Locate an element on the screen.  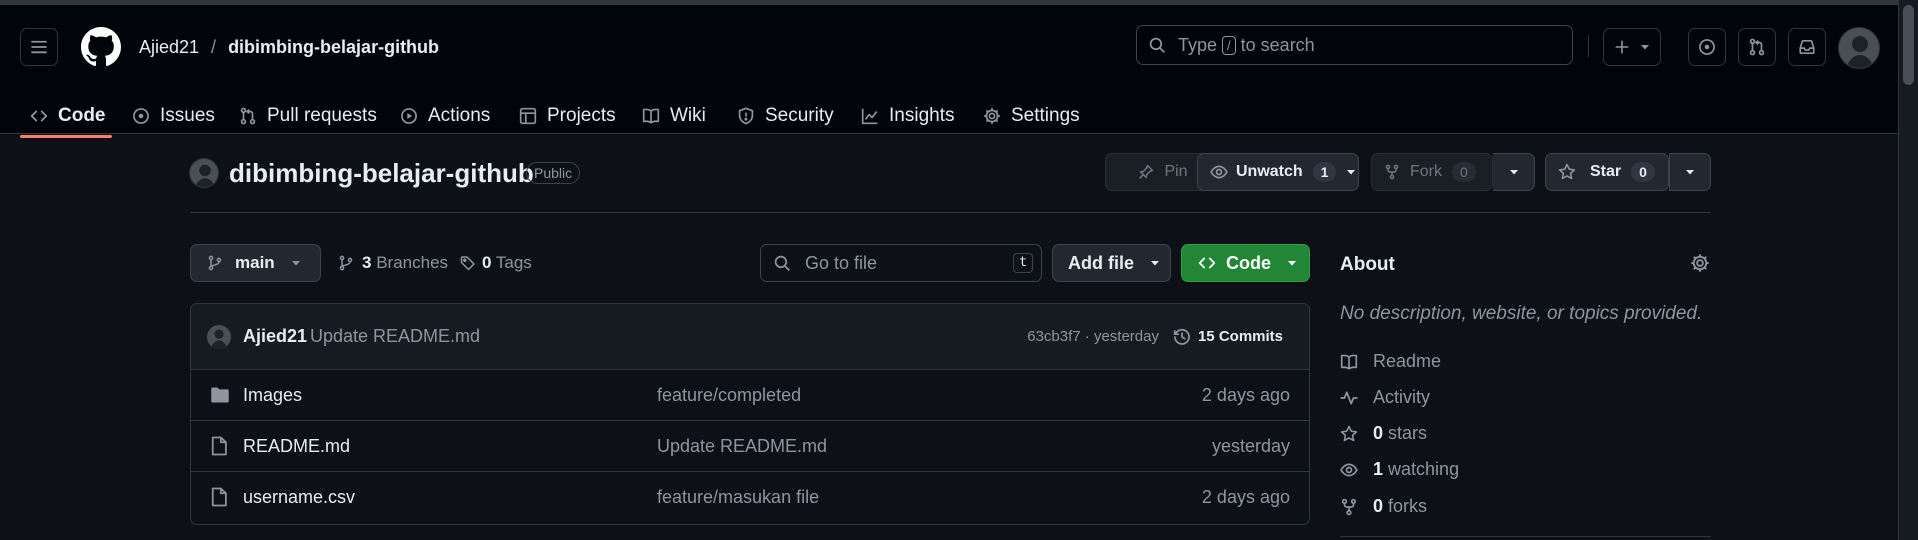
tab-security-label: Security is located at coordinates (799, 115).